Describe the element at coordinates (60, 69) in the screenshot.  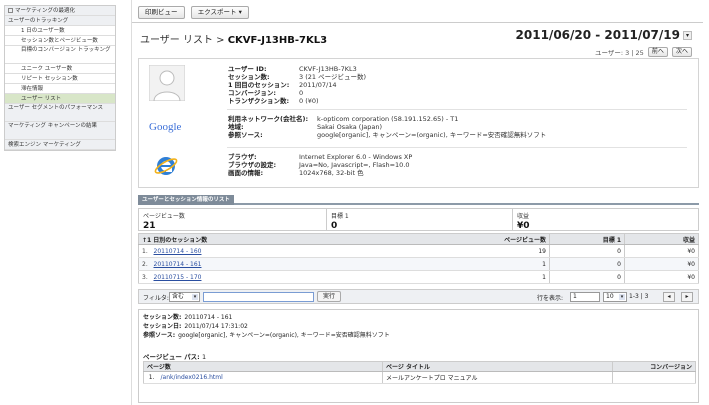
I see `sidebar-item-unique-users: ユニーク ユーザー数` at that location.